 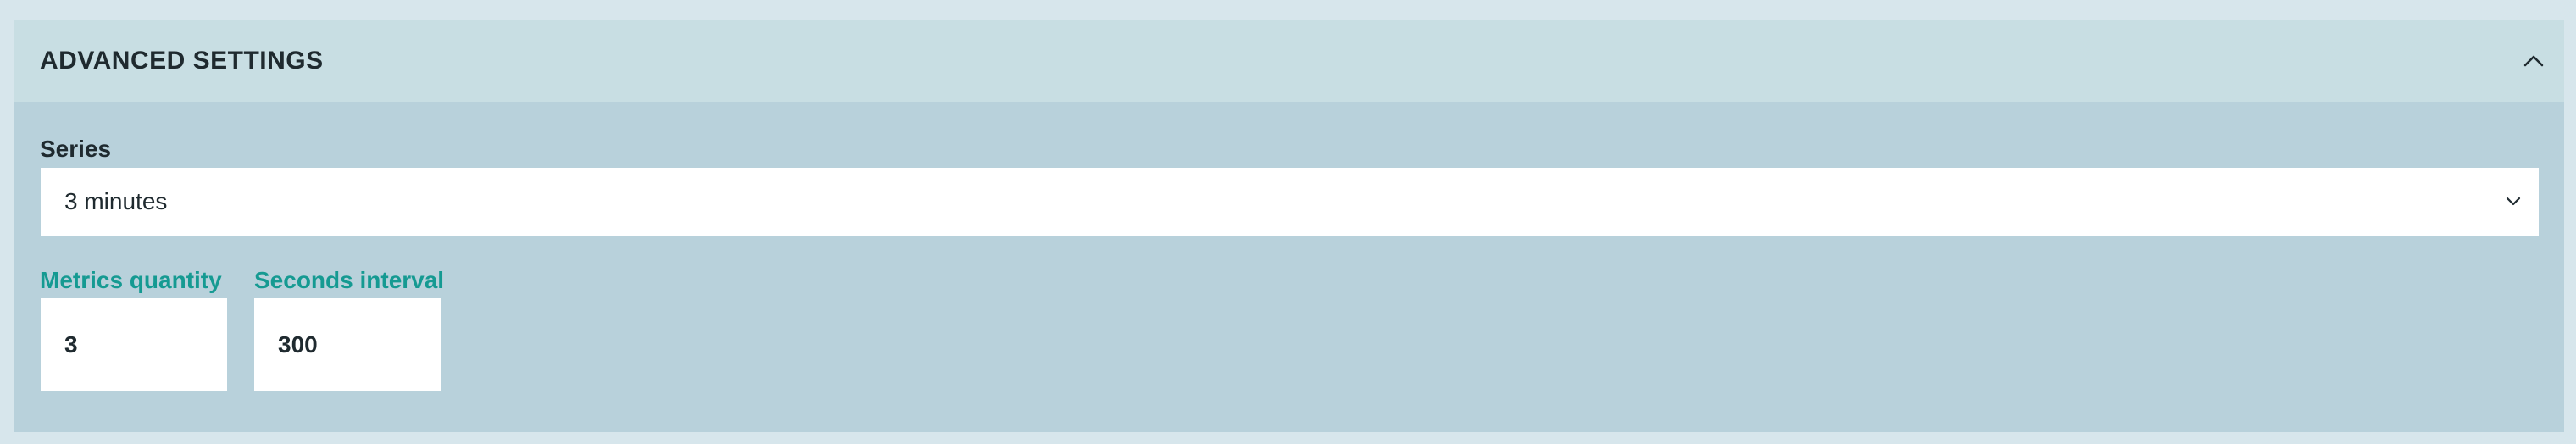 What do you see at coordinates (76, 149) in the screenshot?
I see `series-label: Series` at bounding box center [76, 149].